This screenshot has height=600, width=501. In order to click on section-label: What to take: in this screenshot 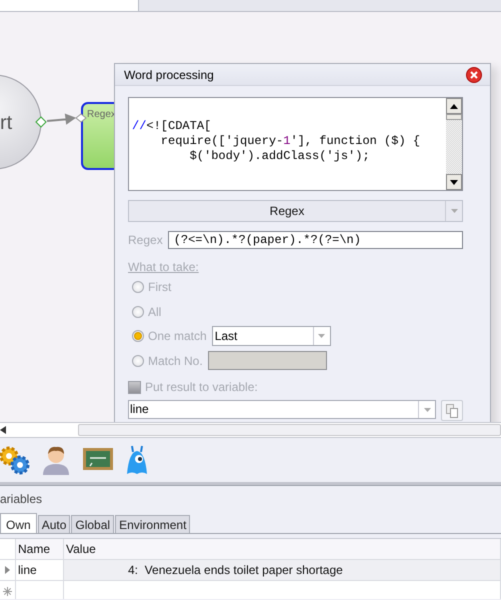, I will do `click(163, 267)`.